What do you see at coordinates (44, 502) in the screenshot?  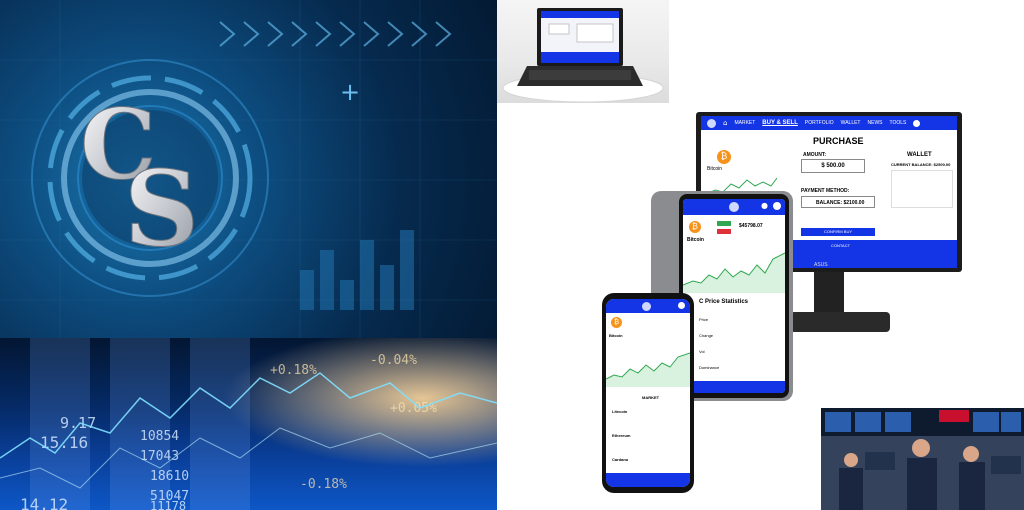 I see `ticker-number: 14.12` at bounding box center [44, 502].